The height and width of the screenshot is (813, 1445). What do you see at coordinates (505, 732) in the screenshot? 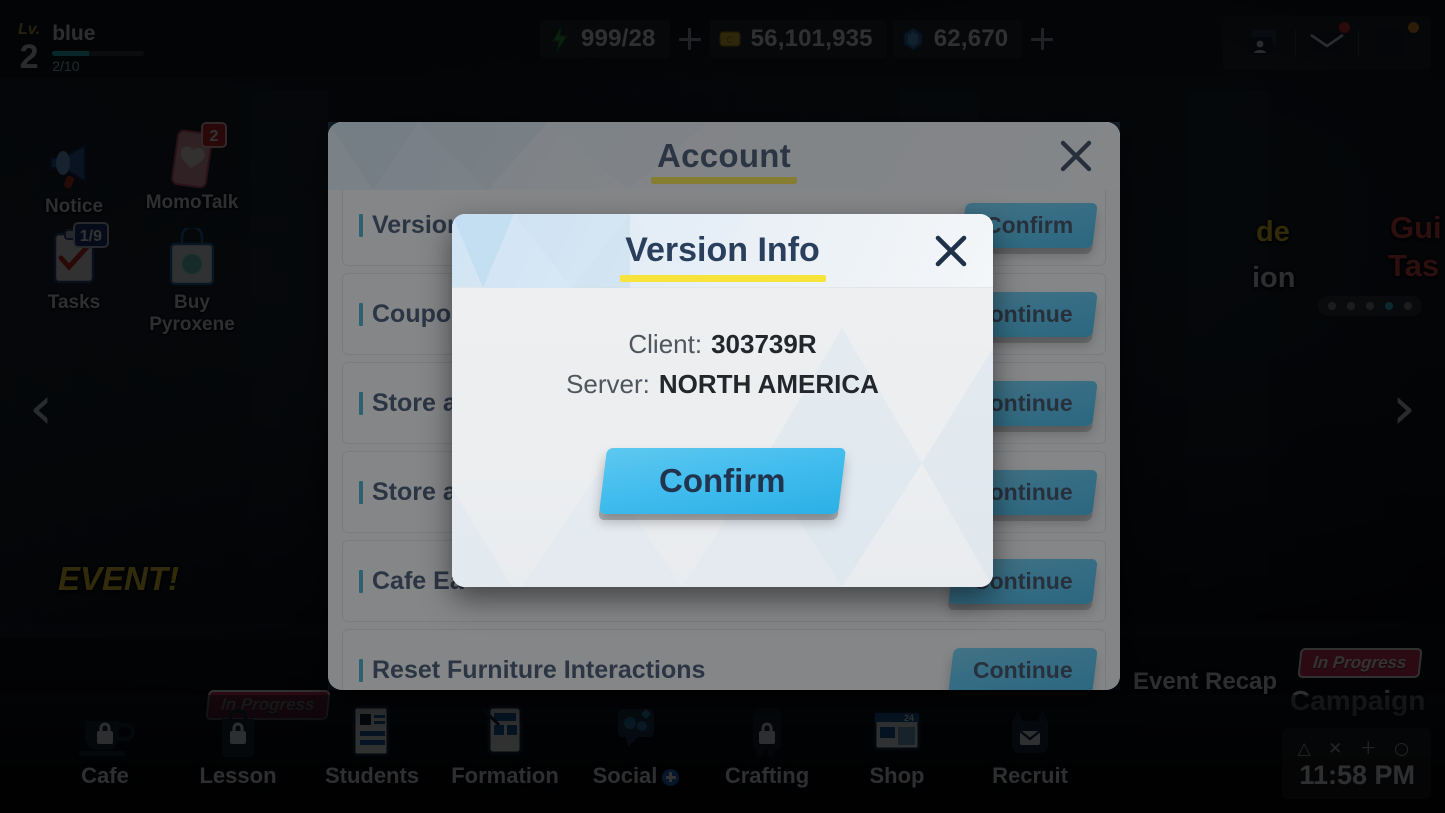
I see `formation-tablet-icon` at bounding box center [505, 732].